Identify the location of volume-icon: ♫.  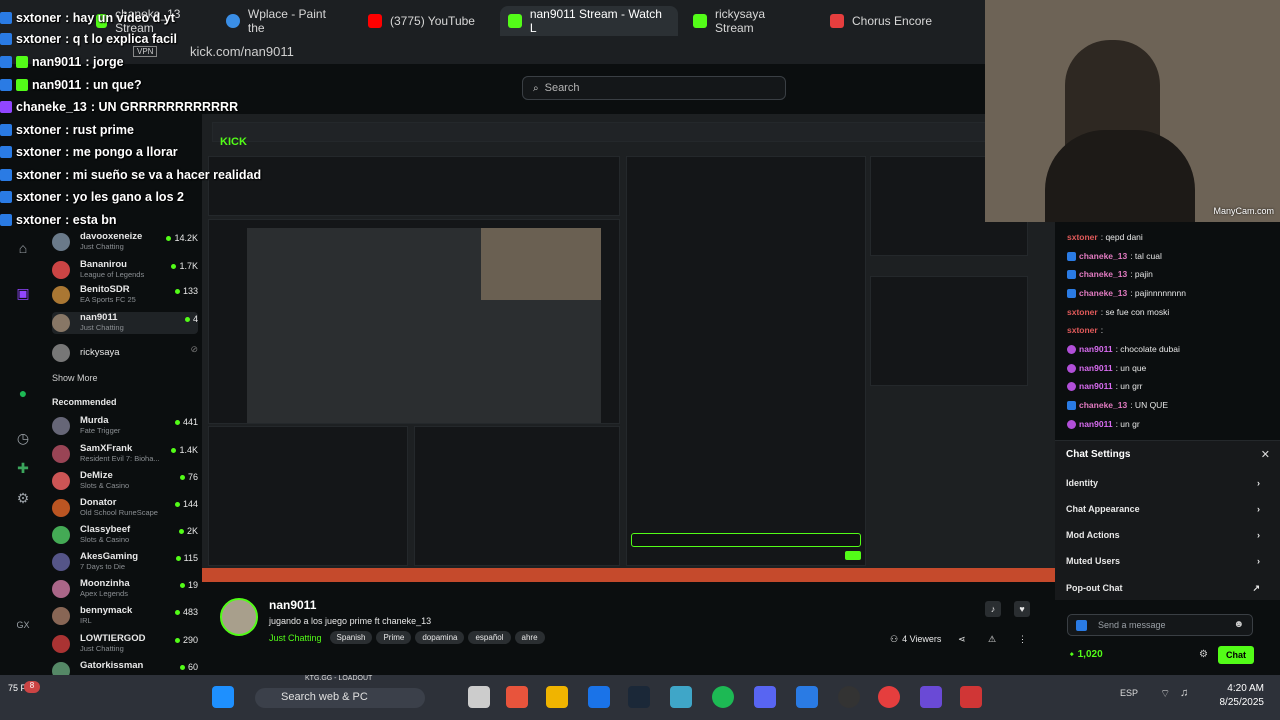
(1184, 693).